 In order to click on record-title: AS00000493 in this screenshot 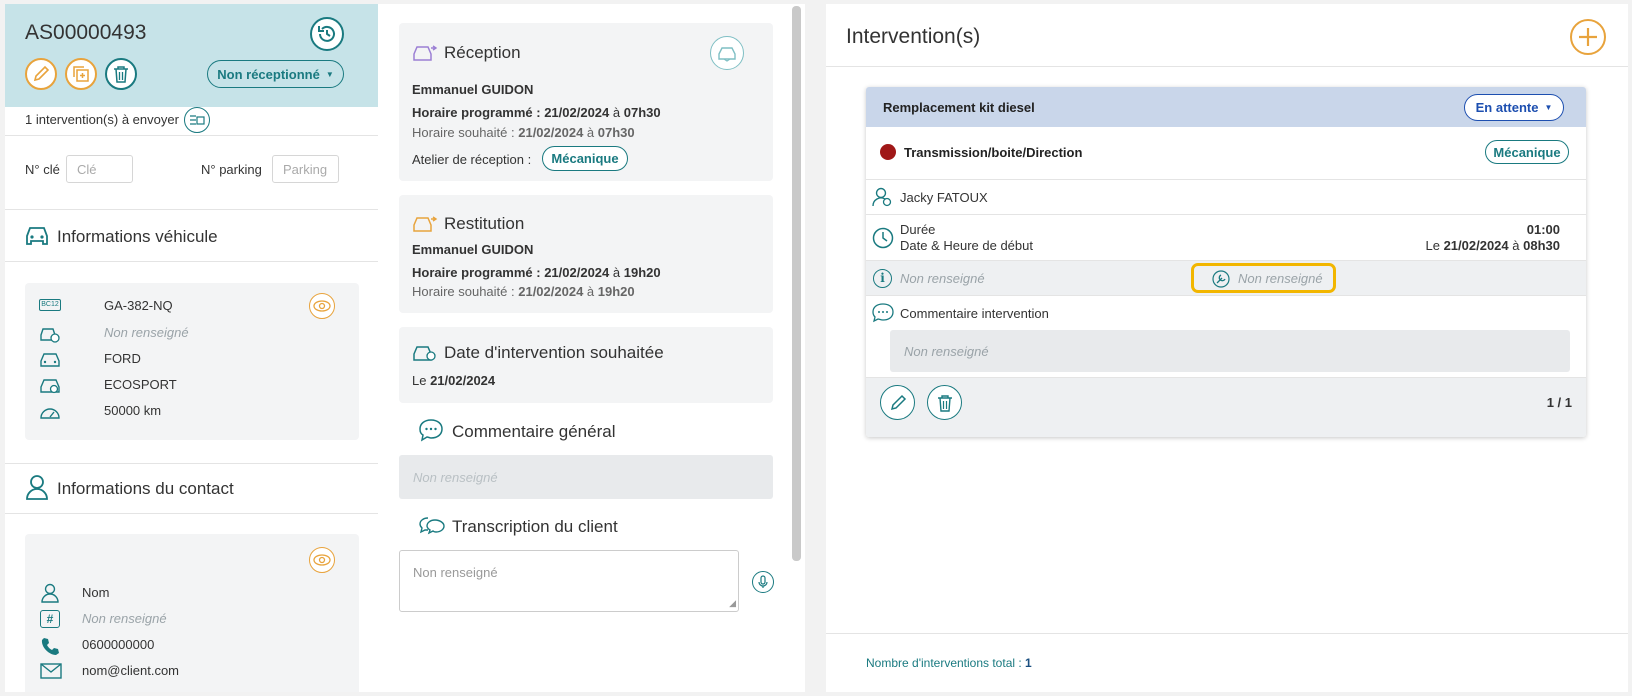, I will do `click(86, 32)`.